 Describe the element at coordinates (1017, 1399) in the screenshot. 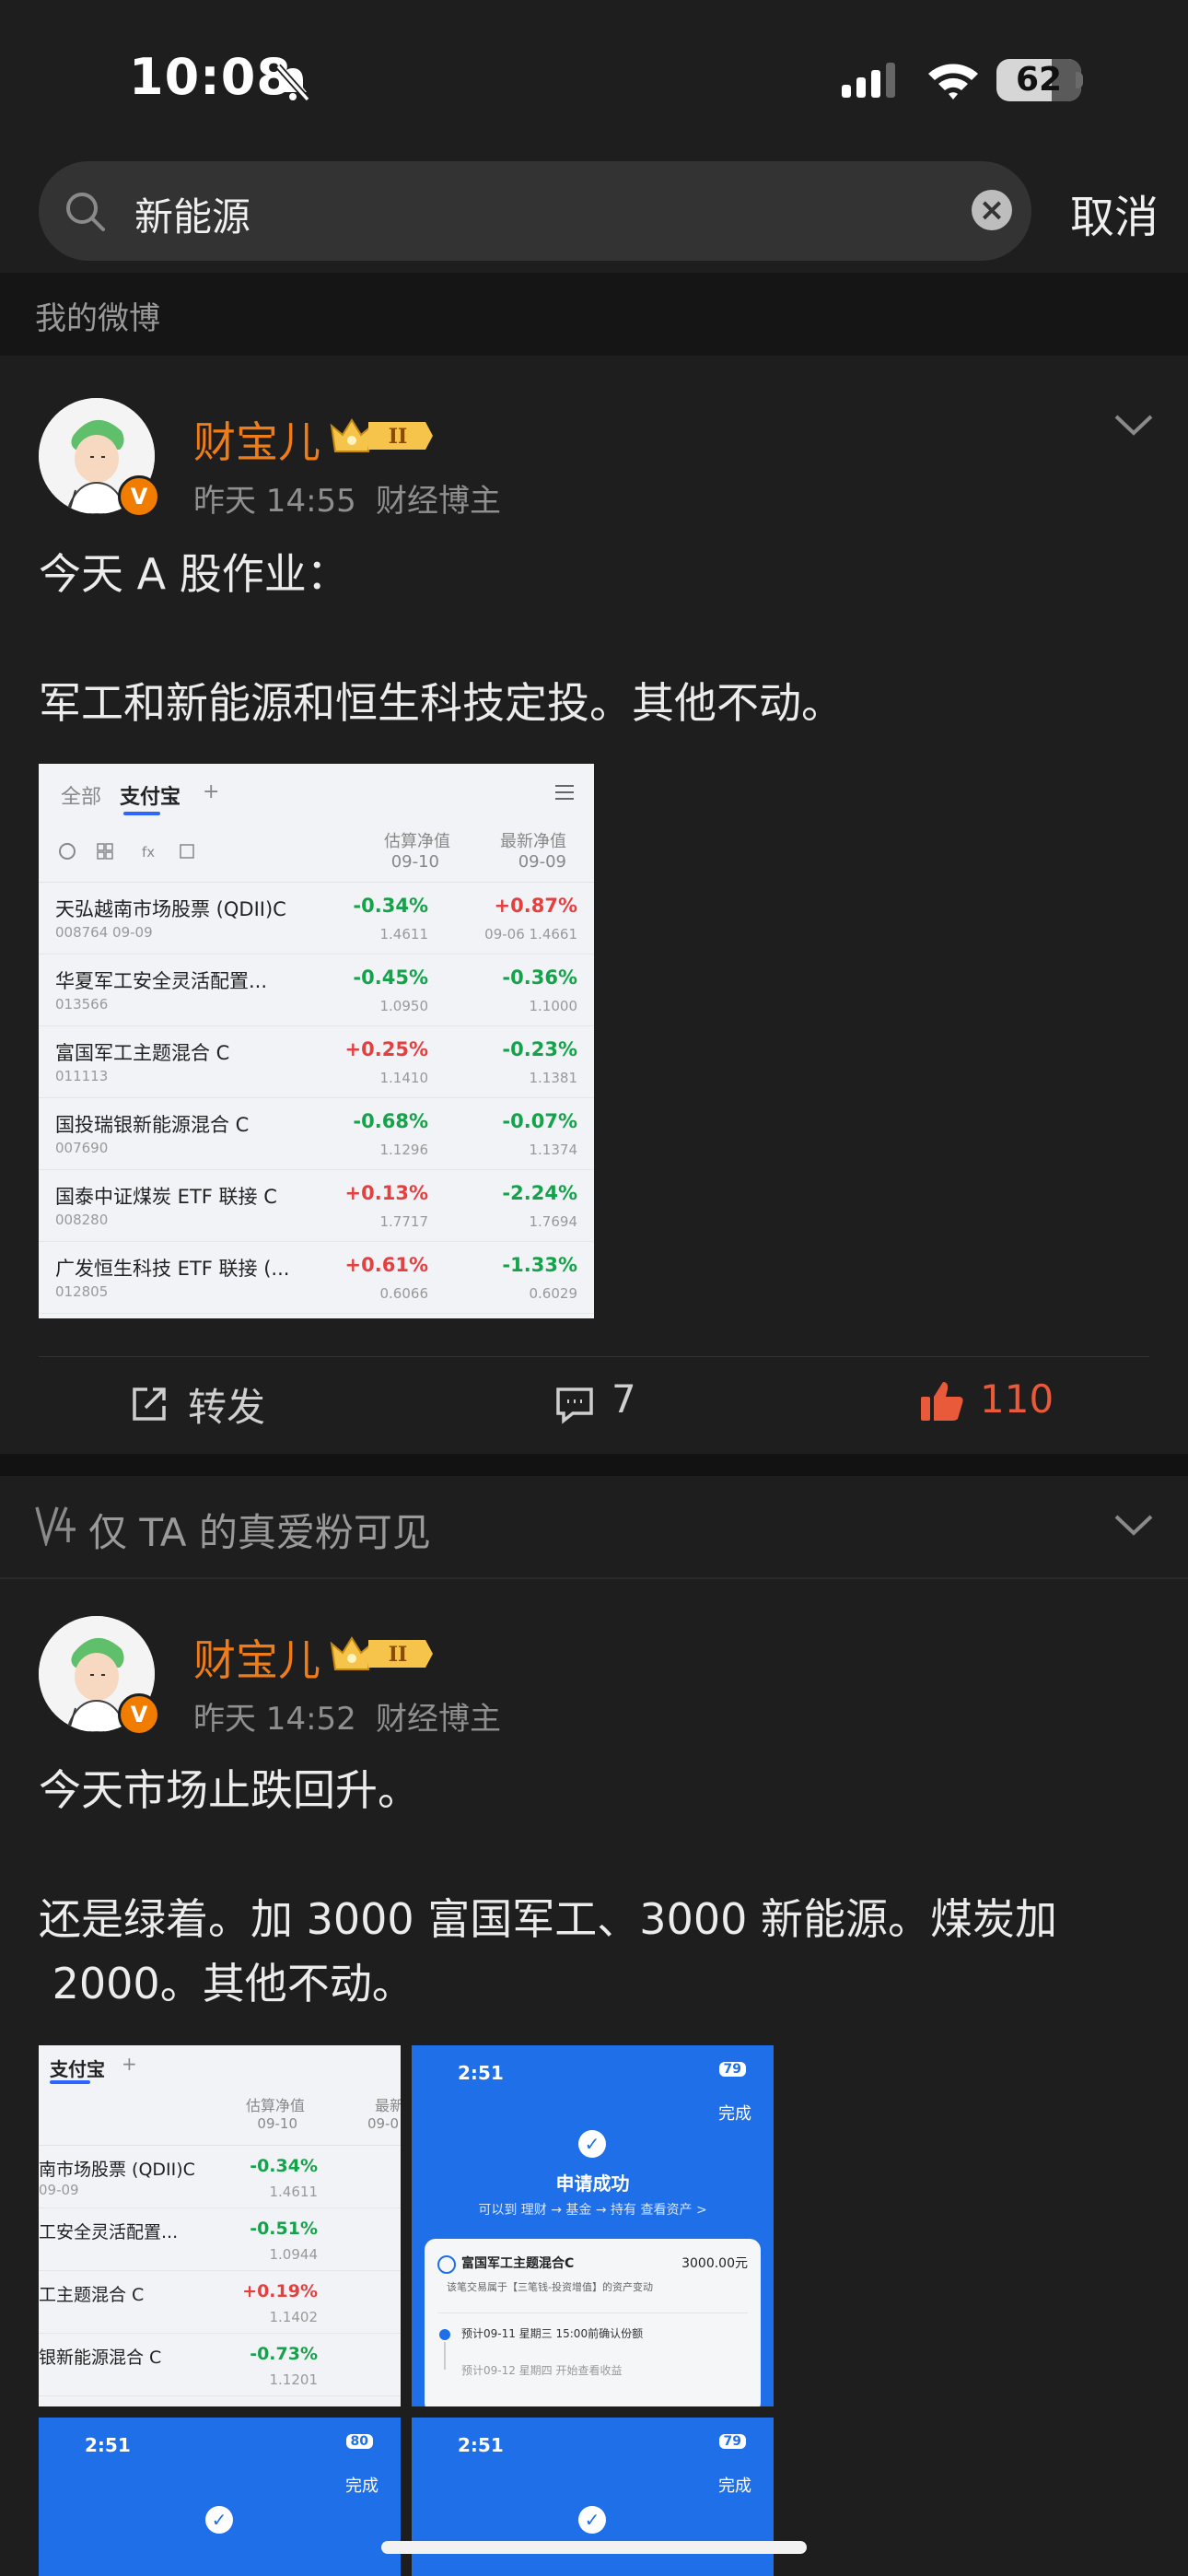

I see `like-count: 110` at that location.